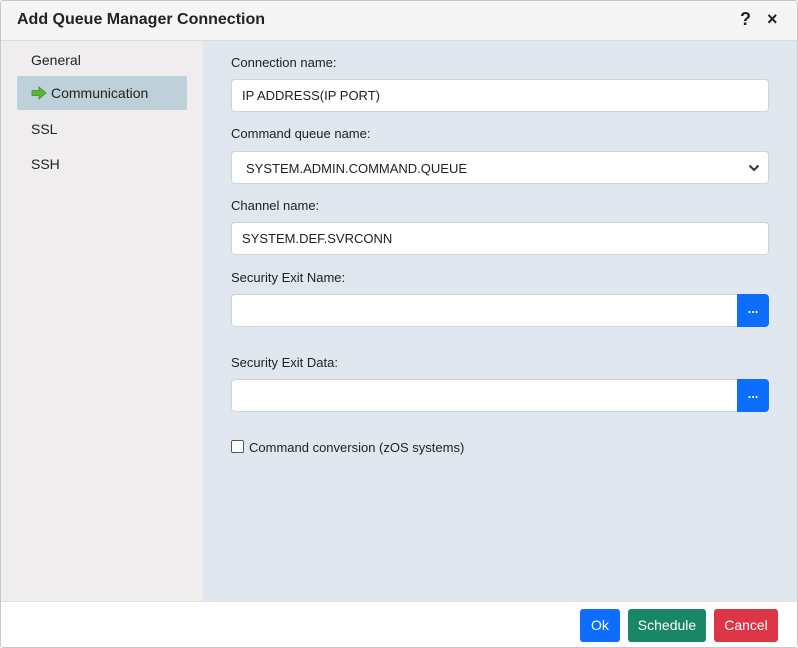 The width and height of the screenshot is (798, 648). What do you see at coordinates (356, 447) in the screenshot?
I see `command-conversion-label: Command conversion (zOS systems)` at bounding box center [356, 447].